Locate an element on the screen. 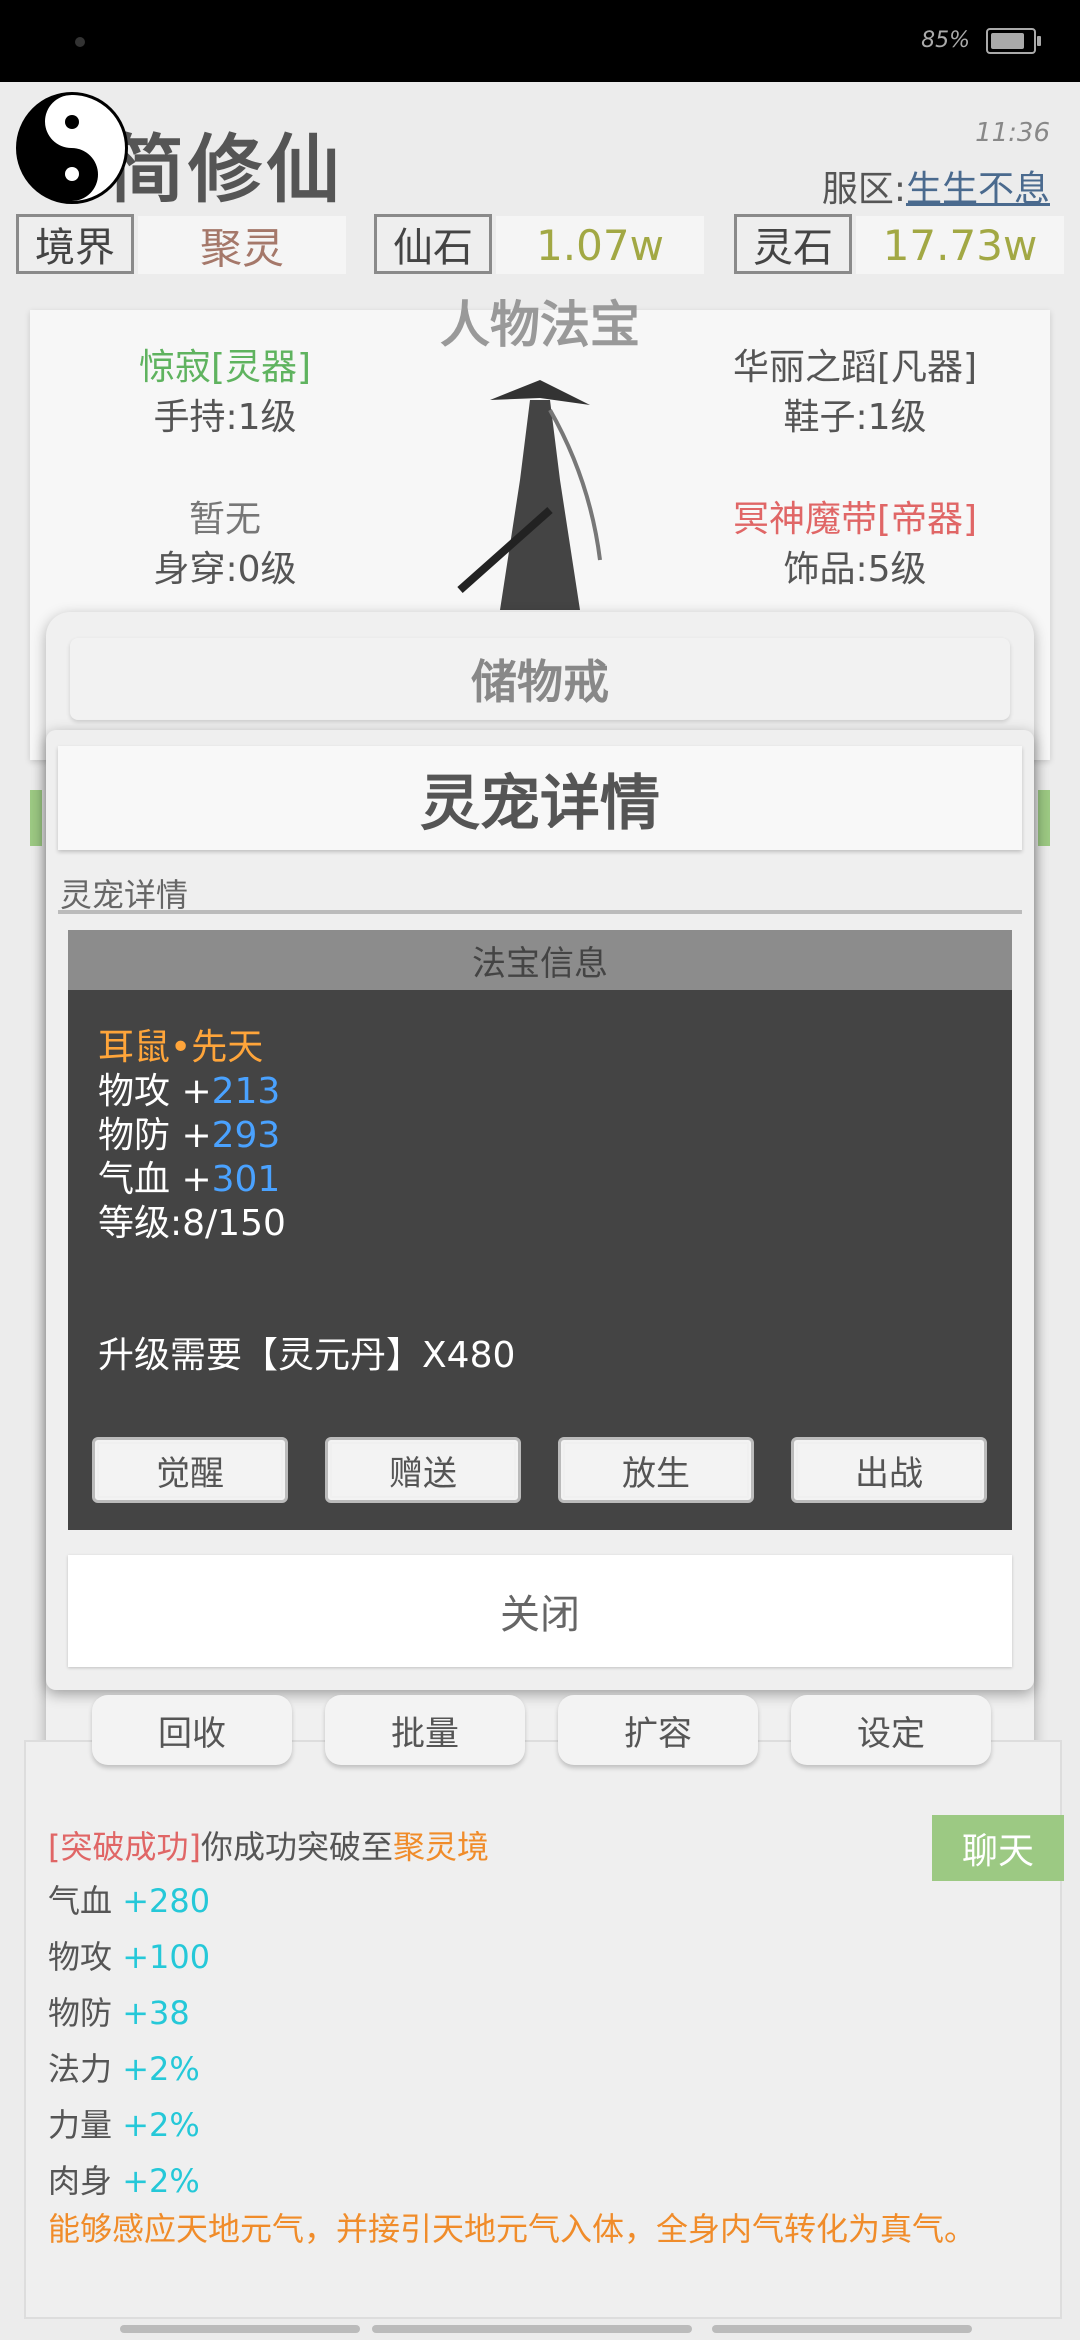 The image size is (1080, 2340). settings-button: 设定 is located at coordinates (891, 1730).